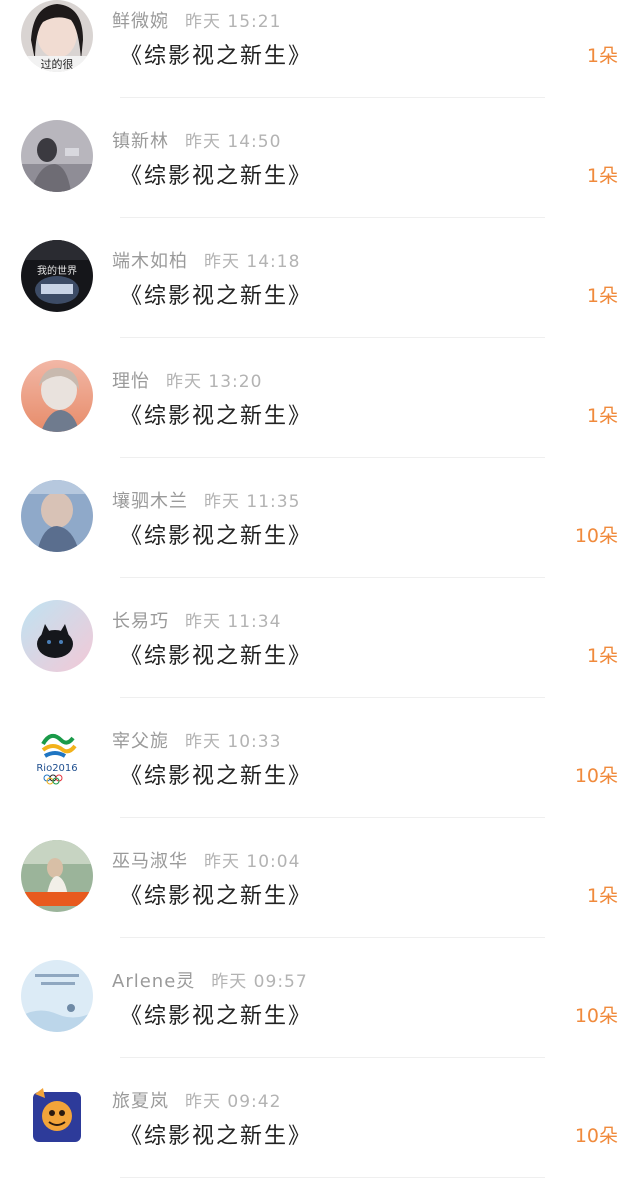 The width and height of the screenshot is (640, 1200). I want to click on user-name: 长易巧, so click(140, 621).